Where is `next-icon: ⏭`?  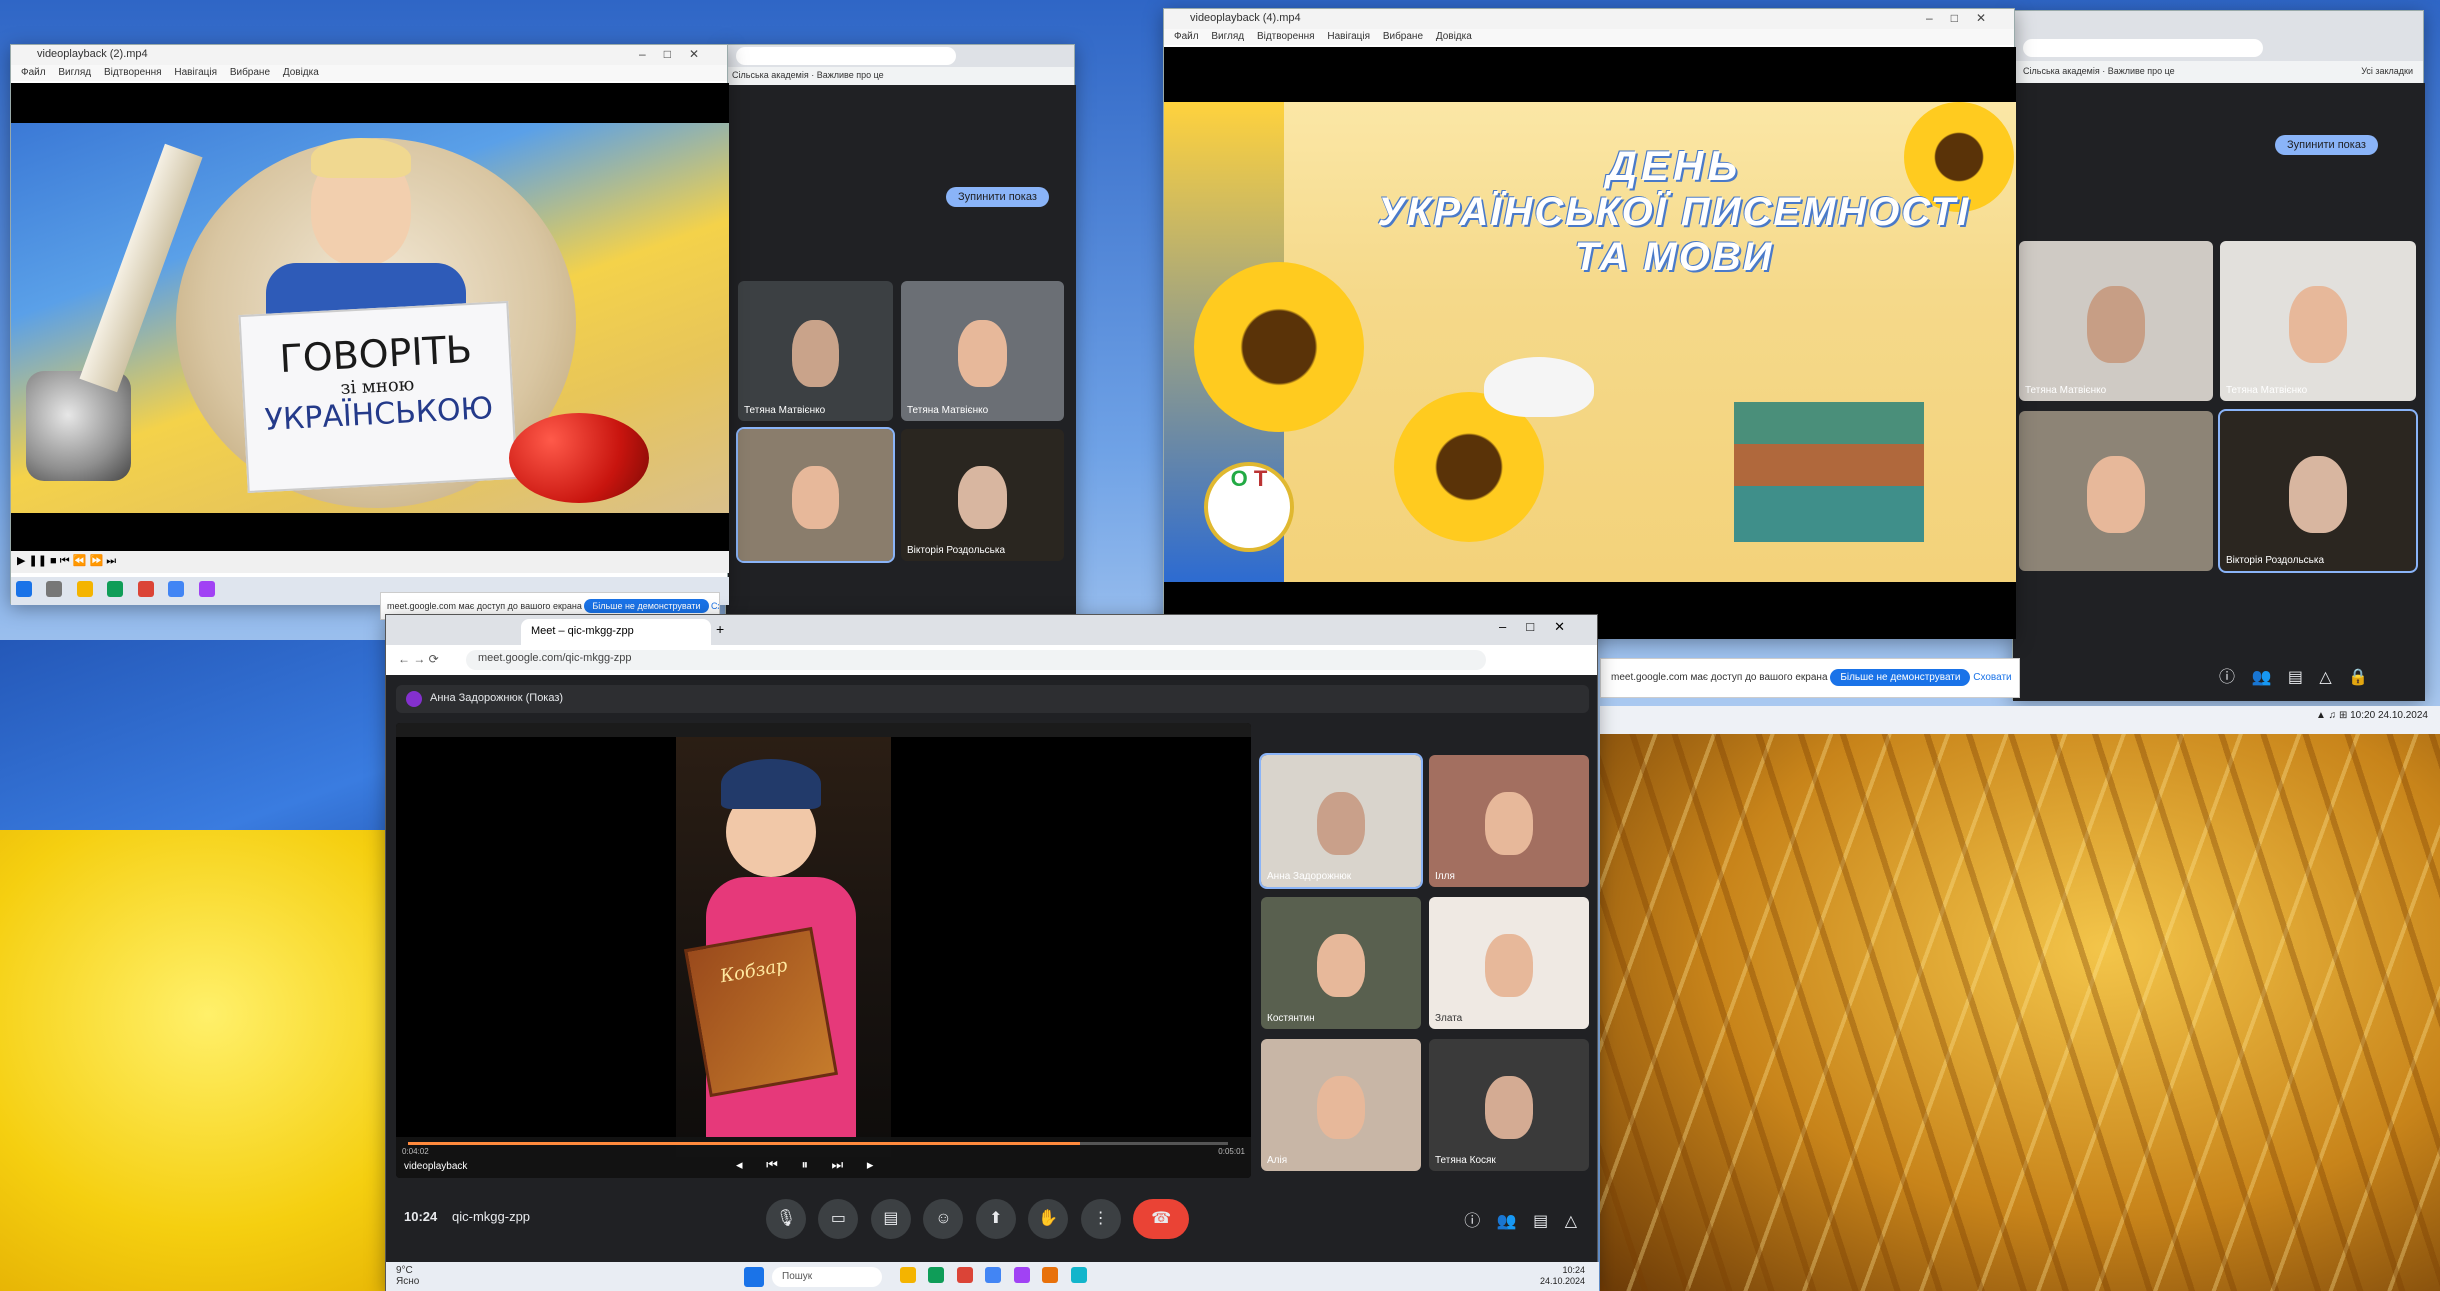 next-icon: ⏭ is located at coordinates (111, 561).